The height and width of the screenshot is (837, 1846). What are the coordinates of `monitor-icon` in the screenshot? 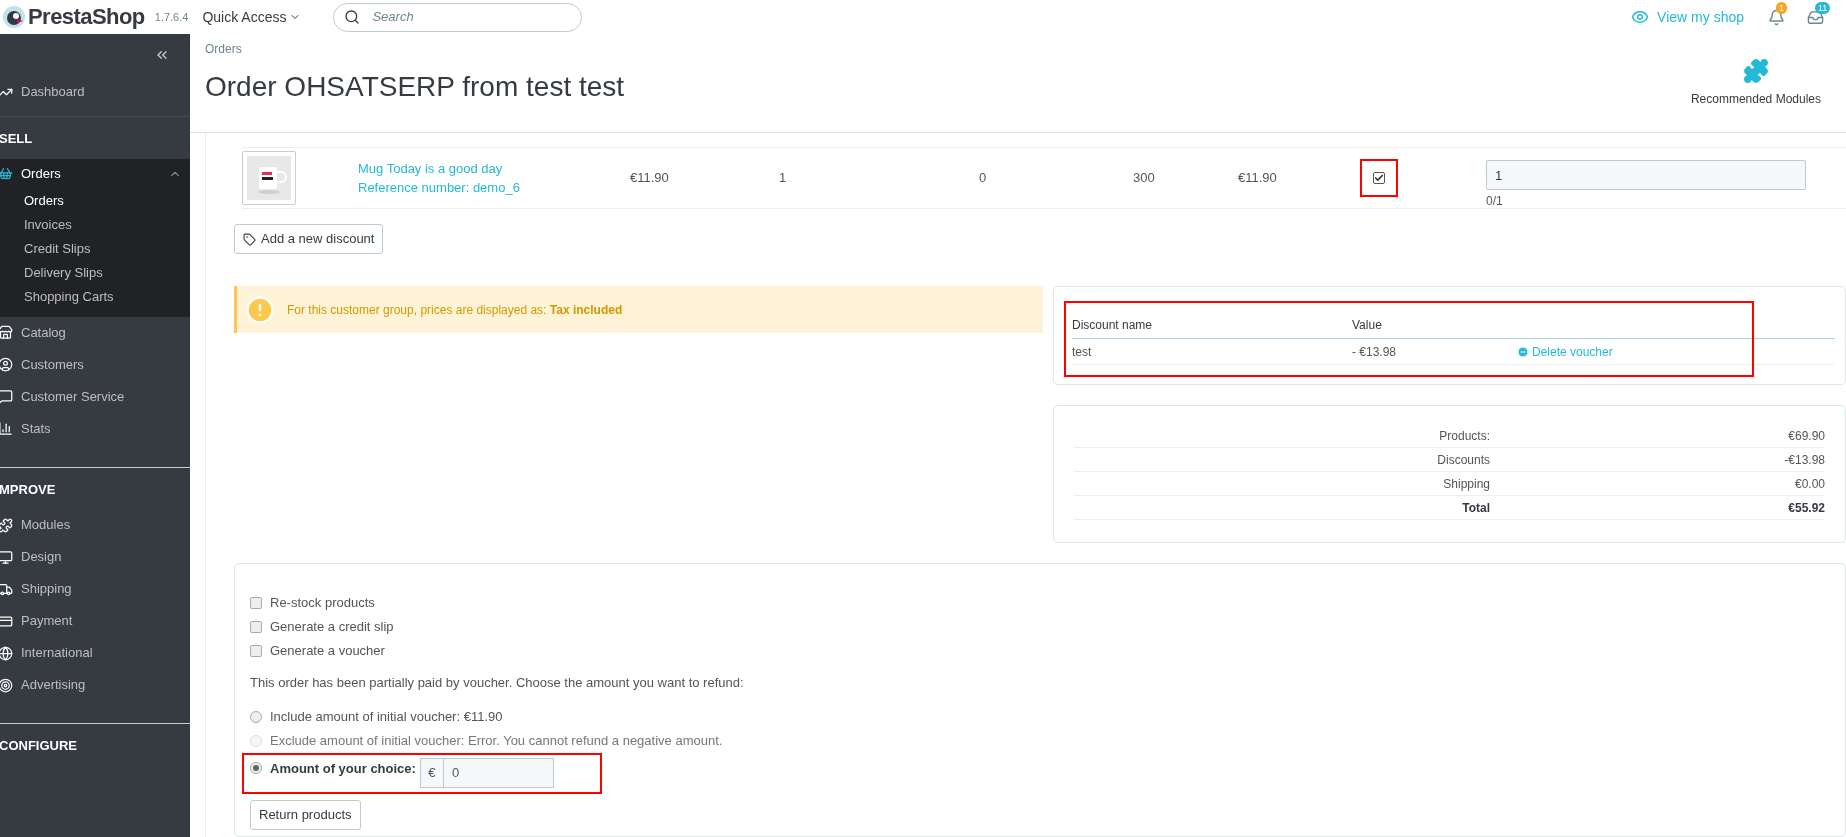 It's located at (6, 557).